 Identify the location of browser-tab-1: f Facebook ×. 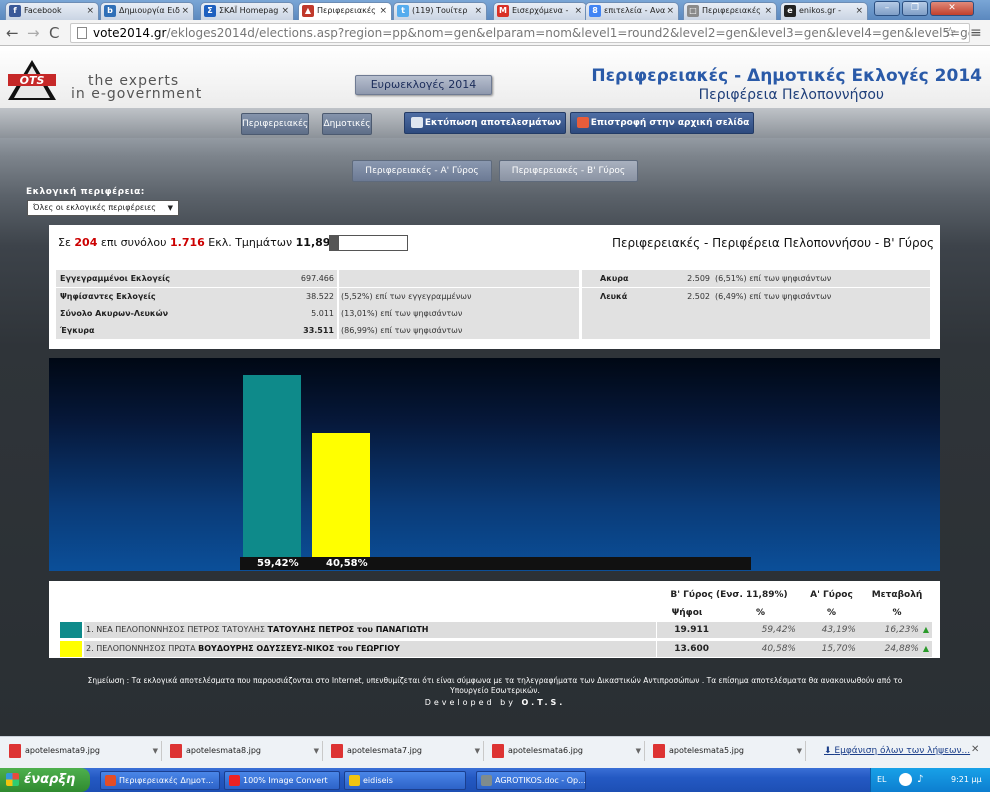
(52, 11).